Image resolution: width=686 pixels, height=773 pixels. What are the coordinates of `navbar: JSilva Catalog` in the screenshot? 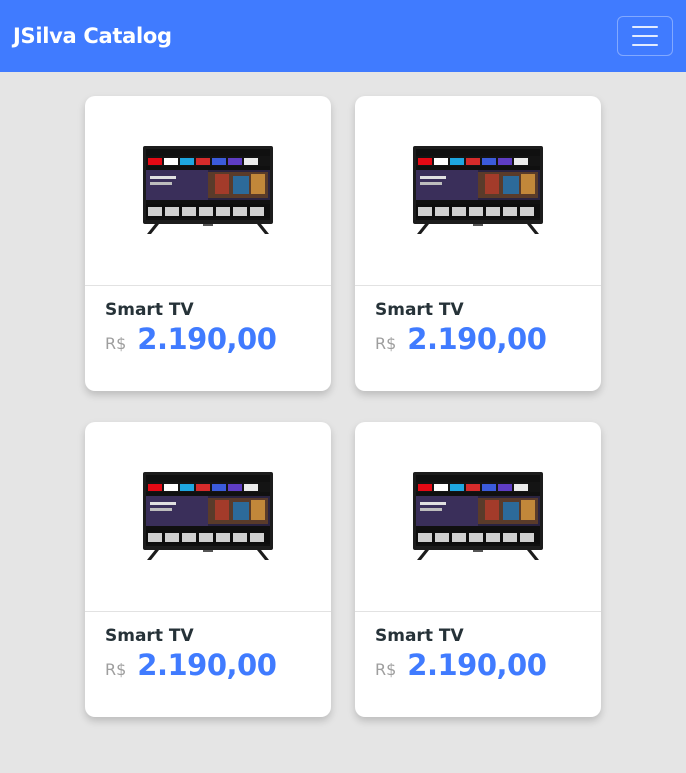 It's located at (343, 36).